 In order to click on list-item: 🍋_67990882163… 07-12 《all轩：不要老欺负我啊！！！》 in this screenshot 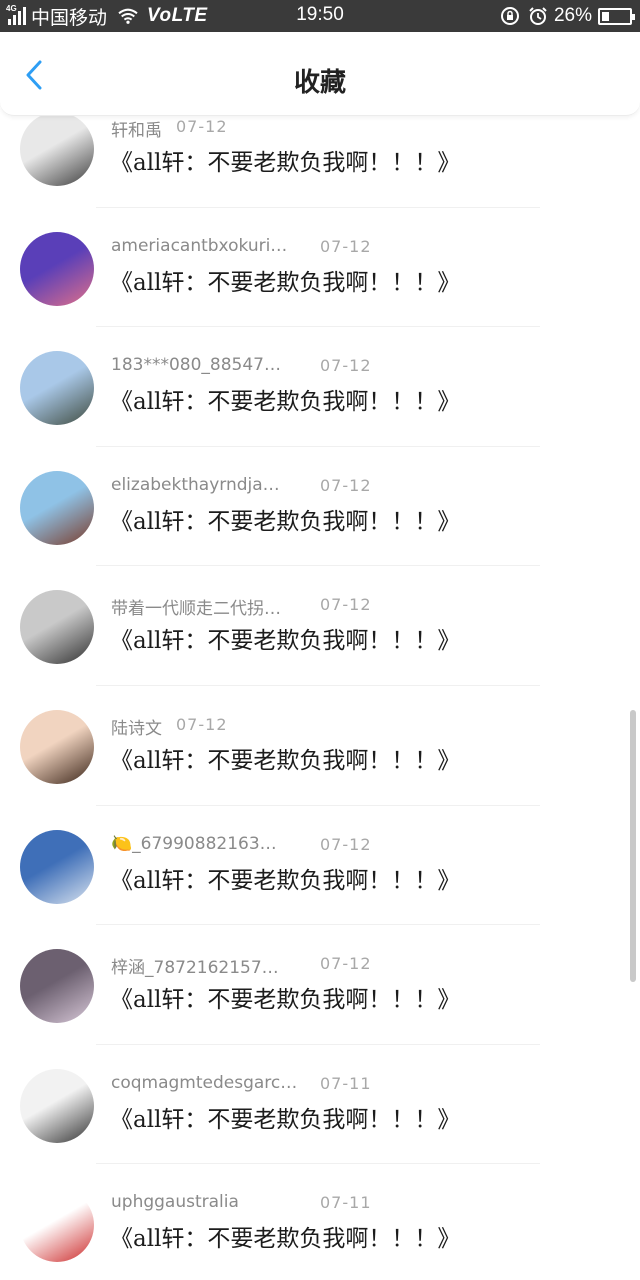, I will do `click(320, 866)`.